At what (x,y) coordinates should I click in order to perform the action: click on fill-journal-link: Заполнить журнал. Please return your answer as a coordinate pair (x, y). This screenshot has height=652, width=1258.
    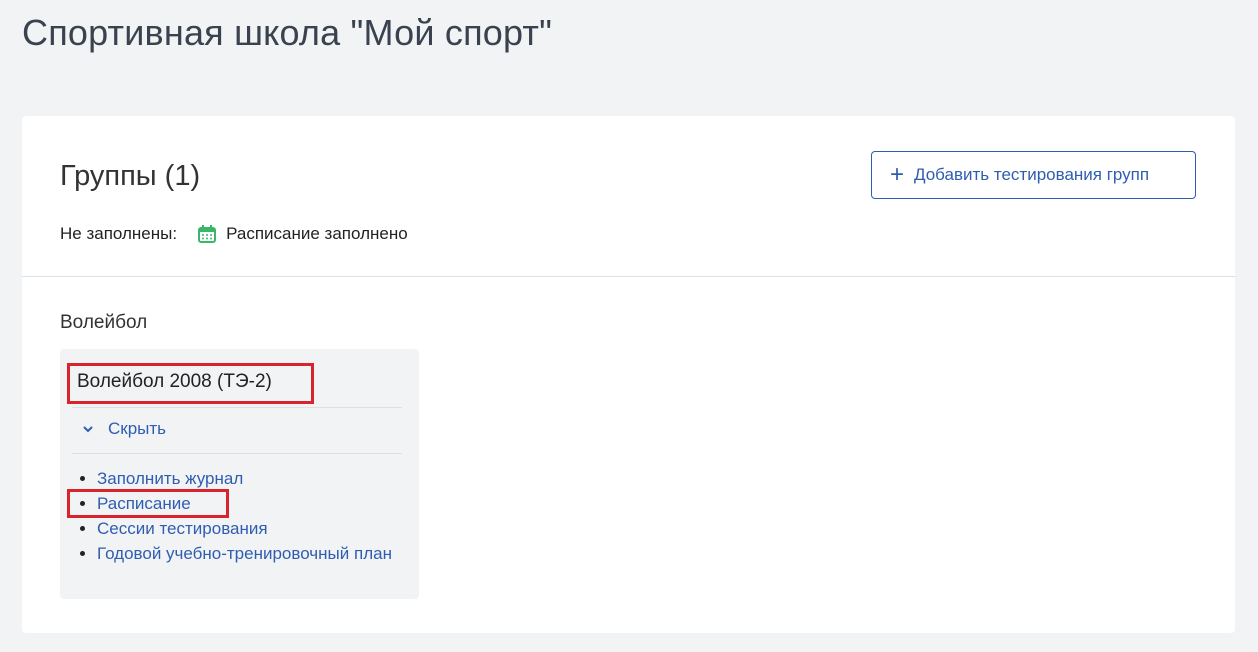
    Looking at the image, I should click on (170, 478).